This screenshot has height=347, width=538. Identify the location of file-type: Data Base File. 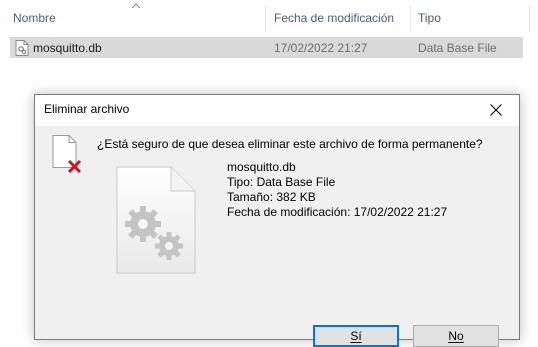
(457, 48).